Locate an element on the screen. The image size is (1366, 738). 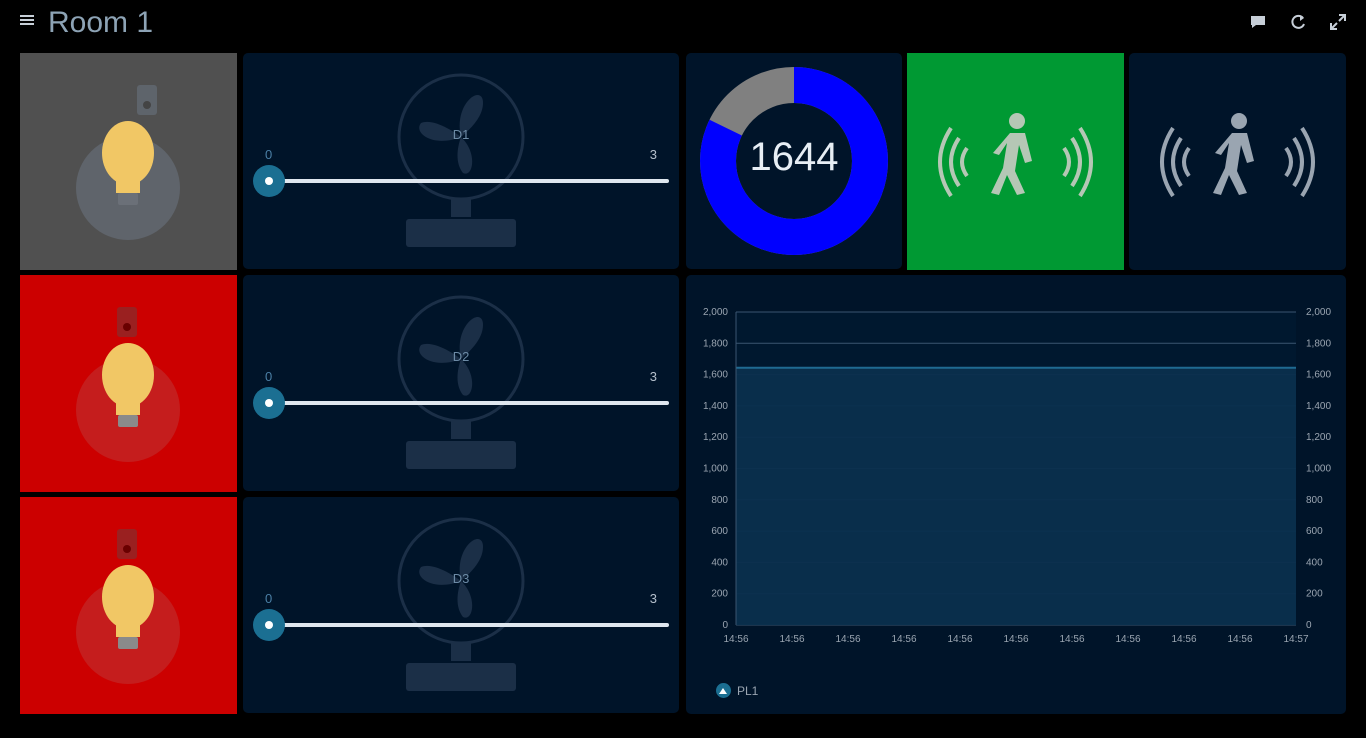
y-tick-label-right: 1,800 is located at coordinates (1318, 343).